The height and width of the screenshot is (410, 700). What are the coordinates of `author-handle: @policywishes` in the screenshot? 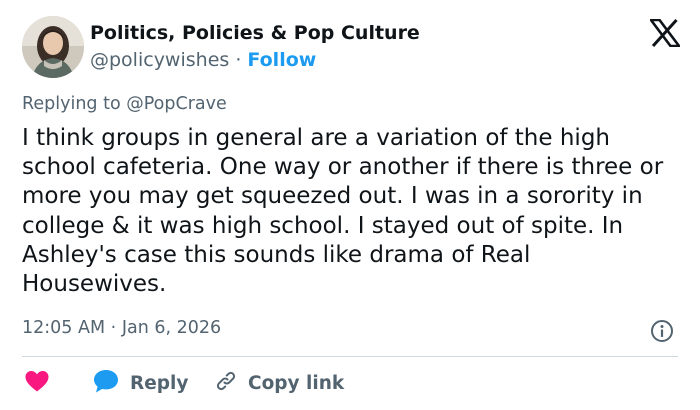 It's located at (159, 60).